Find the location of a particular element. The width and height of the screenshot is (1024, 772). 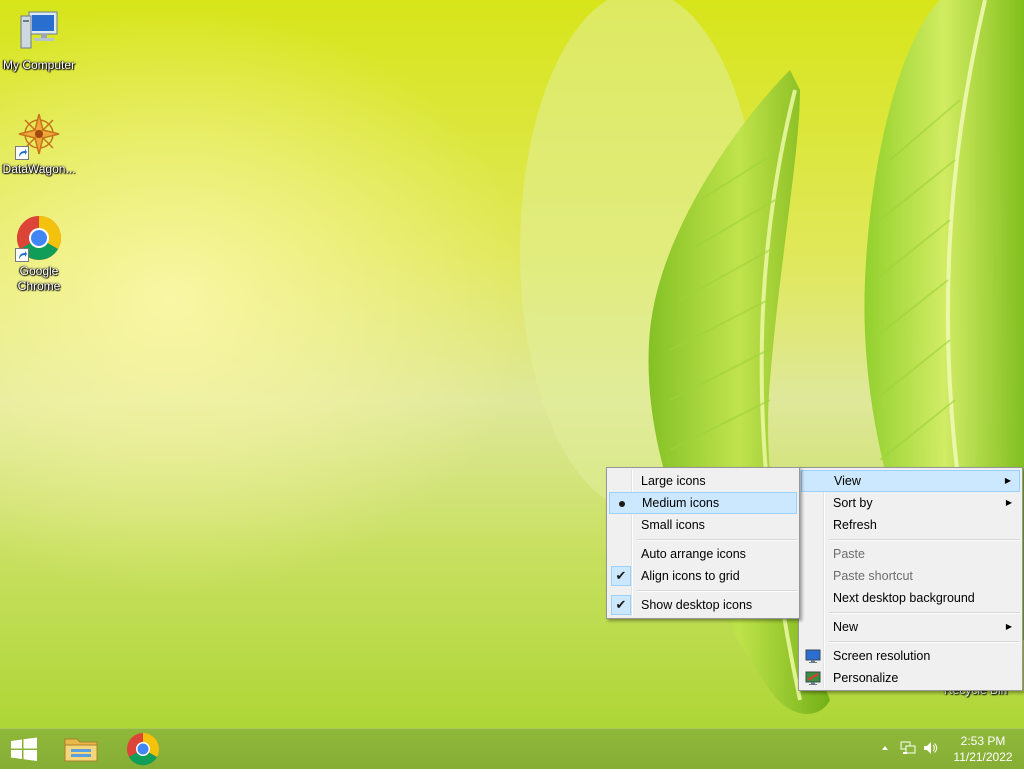

menu-item-new: New ▶ is located at coordinates (910, 627).